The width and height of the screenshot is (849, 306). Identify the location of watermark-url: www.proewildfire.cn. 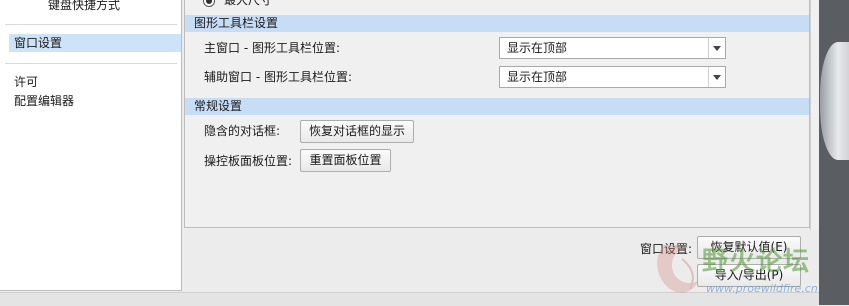
(762, 288).